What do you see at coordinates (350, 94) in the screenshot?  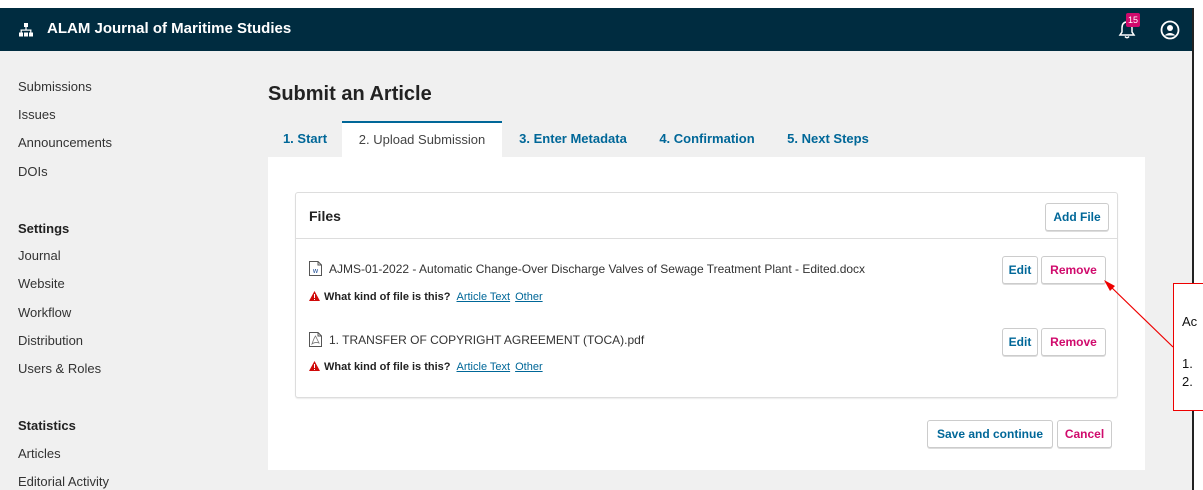 I see `page-title: Submit an Article` at bounding box center [350, 94].